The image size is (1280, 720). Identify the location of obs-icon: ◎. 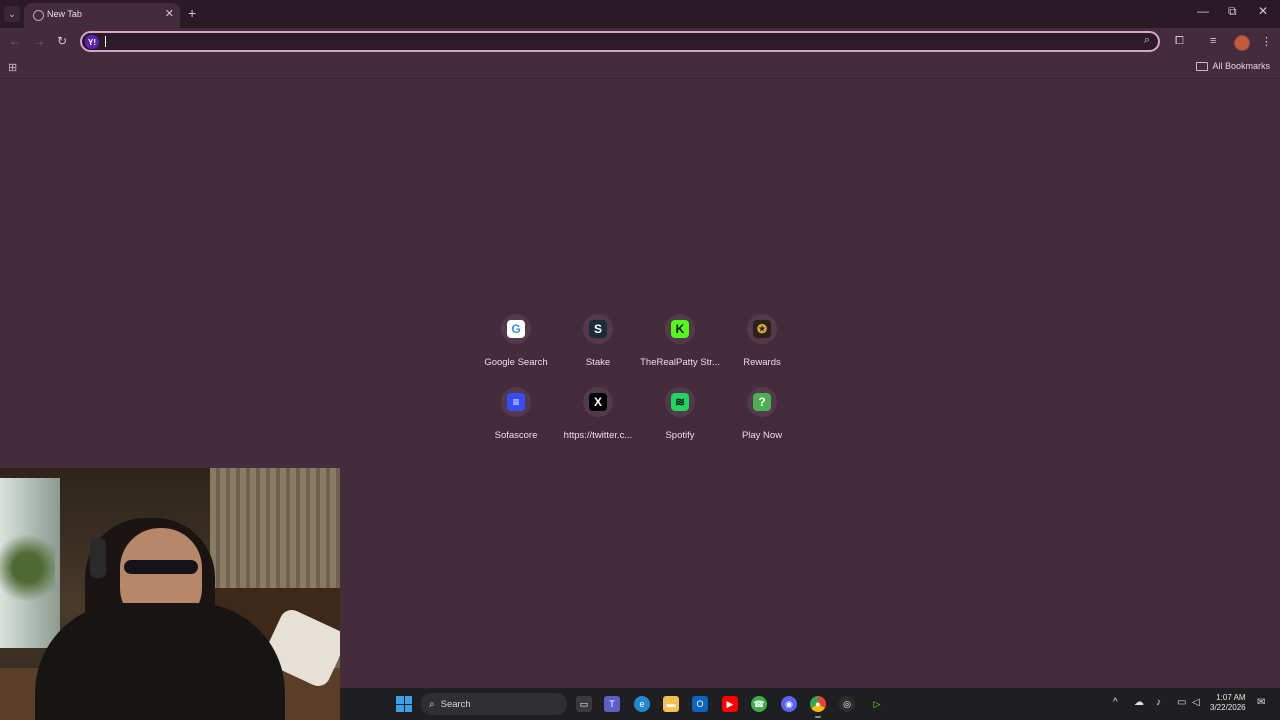
(847, 704).